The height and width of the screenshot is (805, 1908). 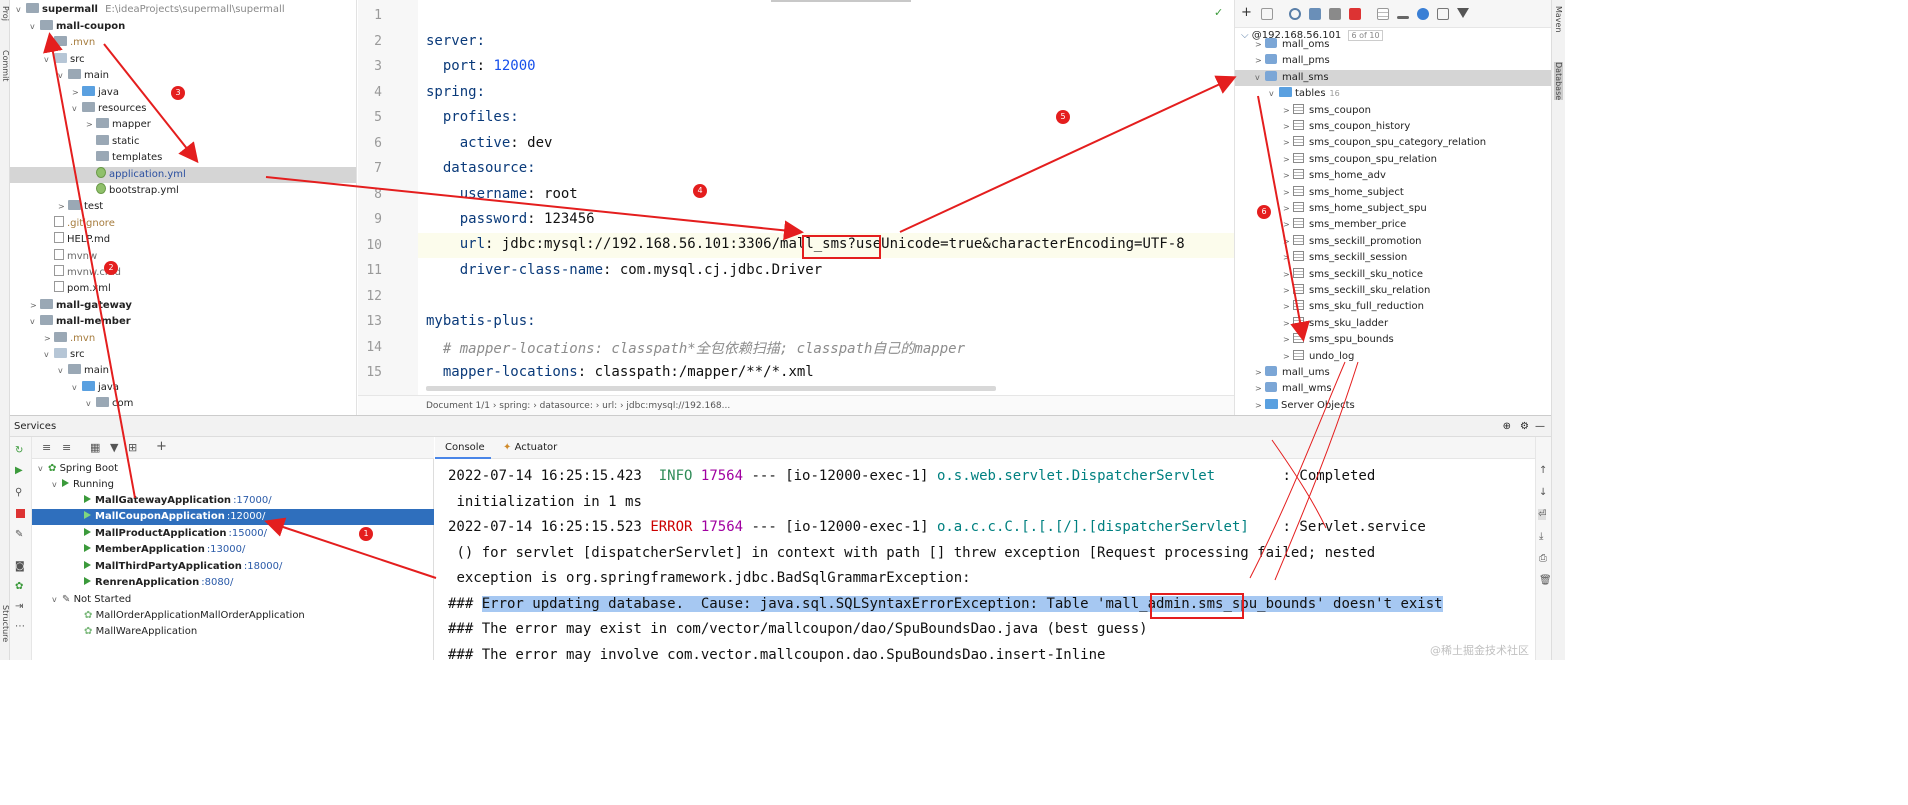 What do you see at coordinates (66, 447) in the screenshot?
I see `collapse-all-icon: ≡` at bounding box center [66, 447].